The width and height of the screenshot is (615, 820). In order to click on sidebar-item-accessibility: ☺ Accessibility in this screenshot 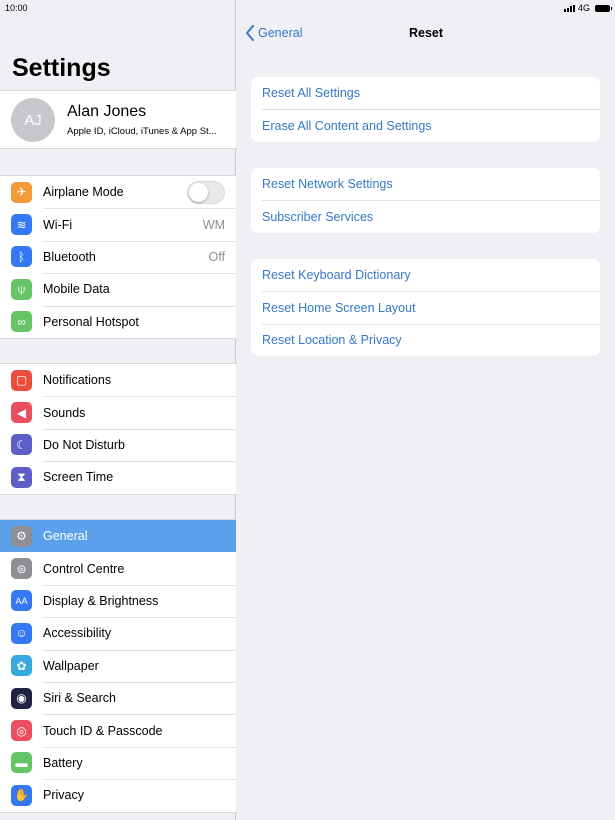, I will do `click(118, 633)`.